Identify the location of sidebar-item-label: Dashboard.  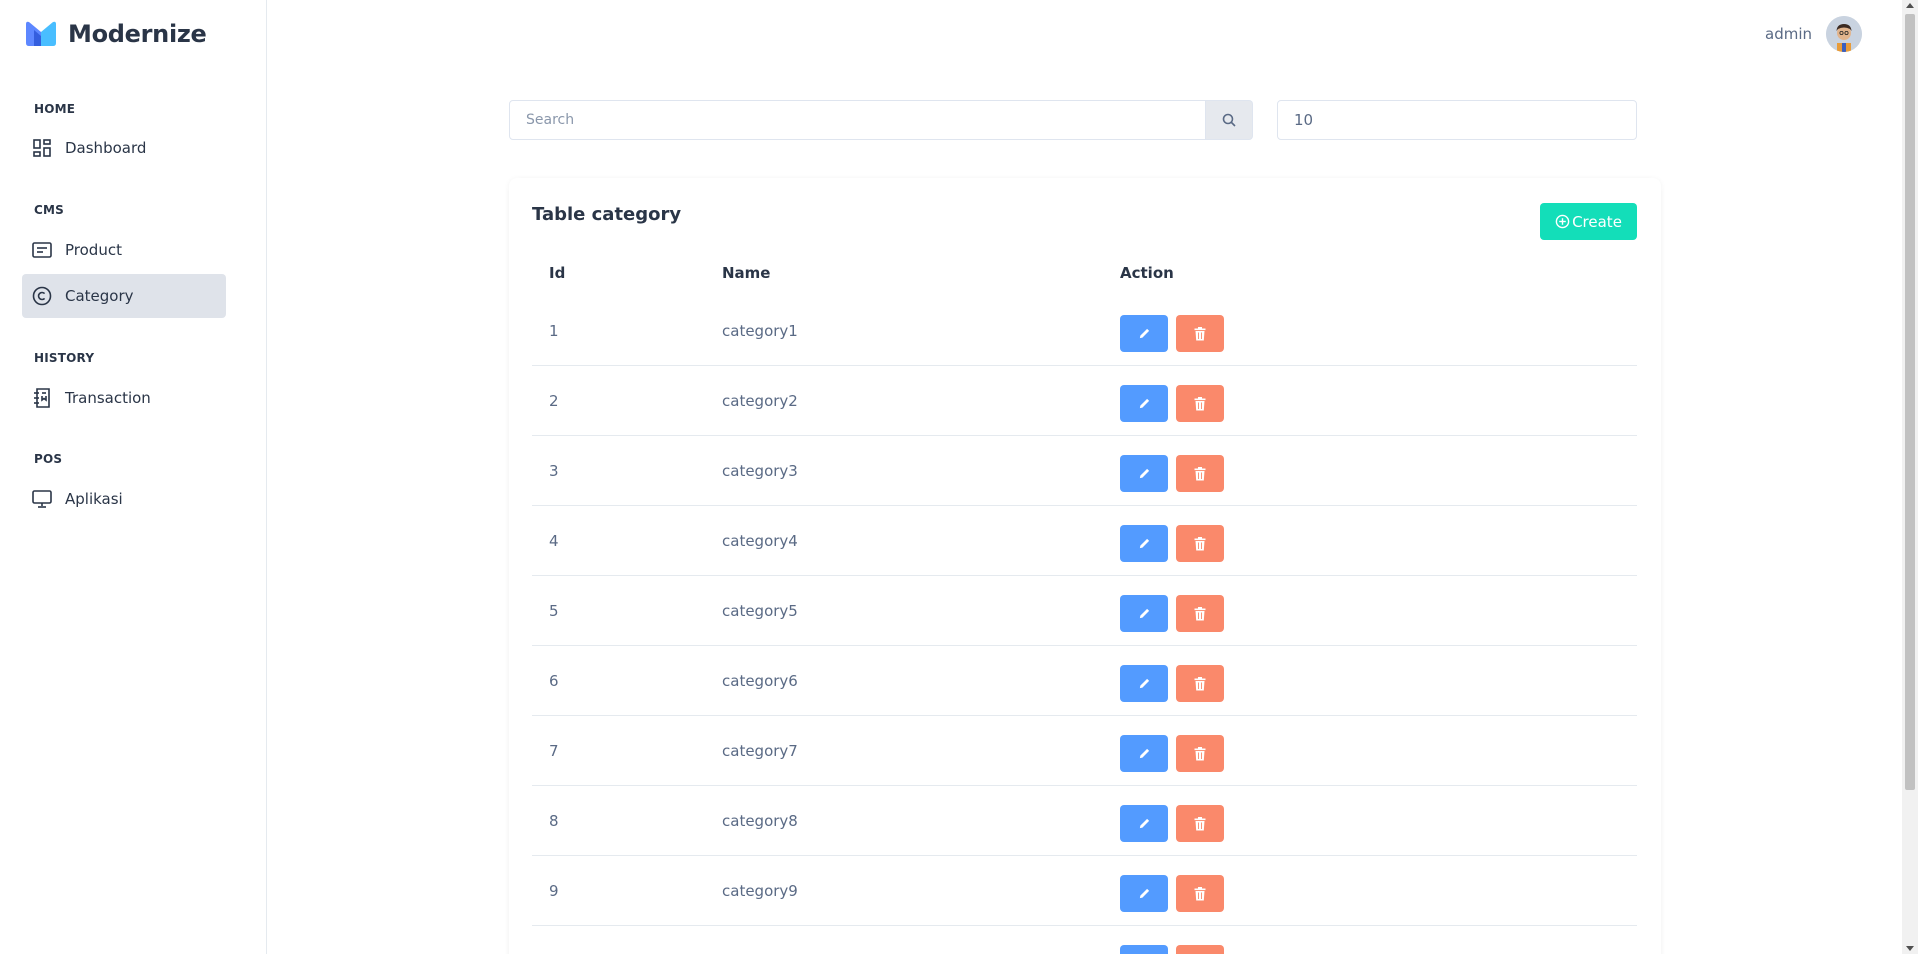
(106, 148).